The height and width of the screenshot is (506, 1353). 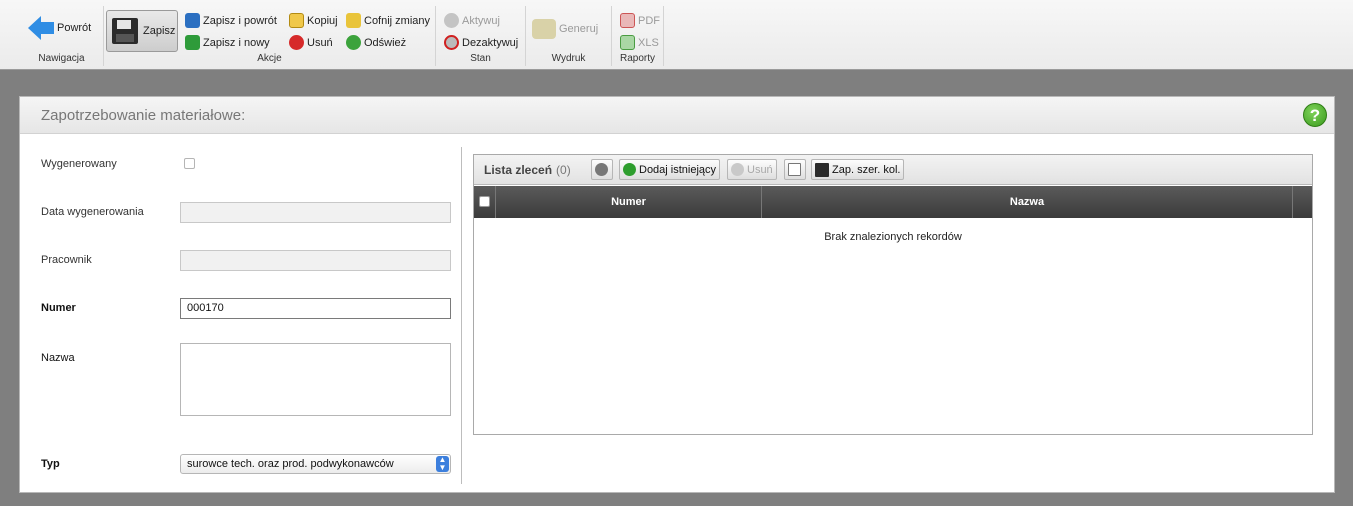 I want to click on columns-icon, so click(x=794, y=169).